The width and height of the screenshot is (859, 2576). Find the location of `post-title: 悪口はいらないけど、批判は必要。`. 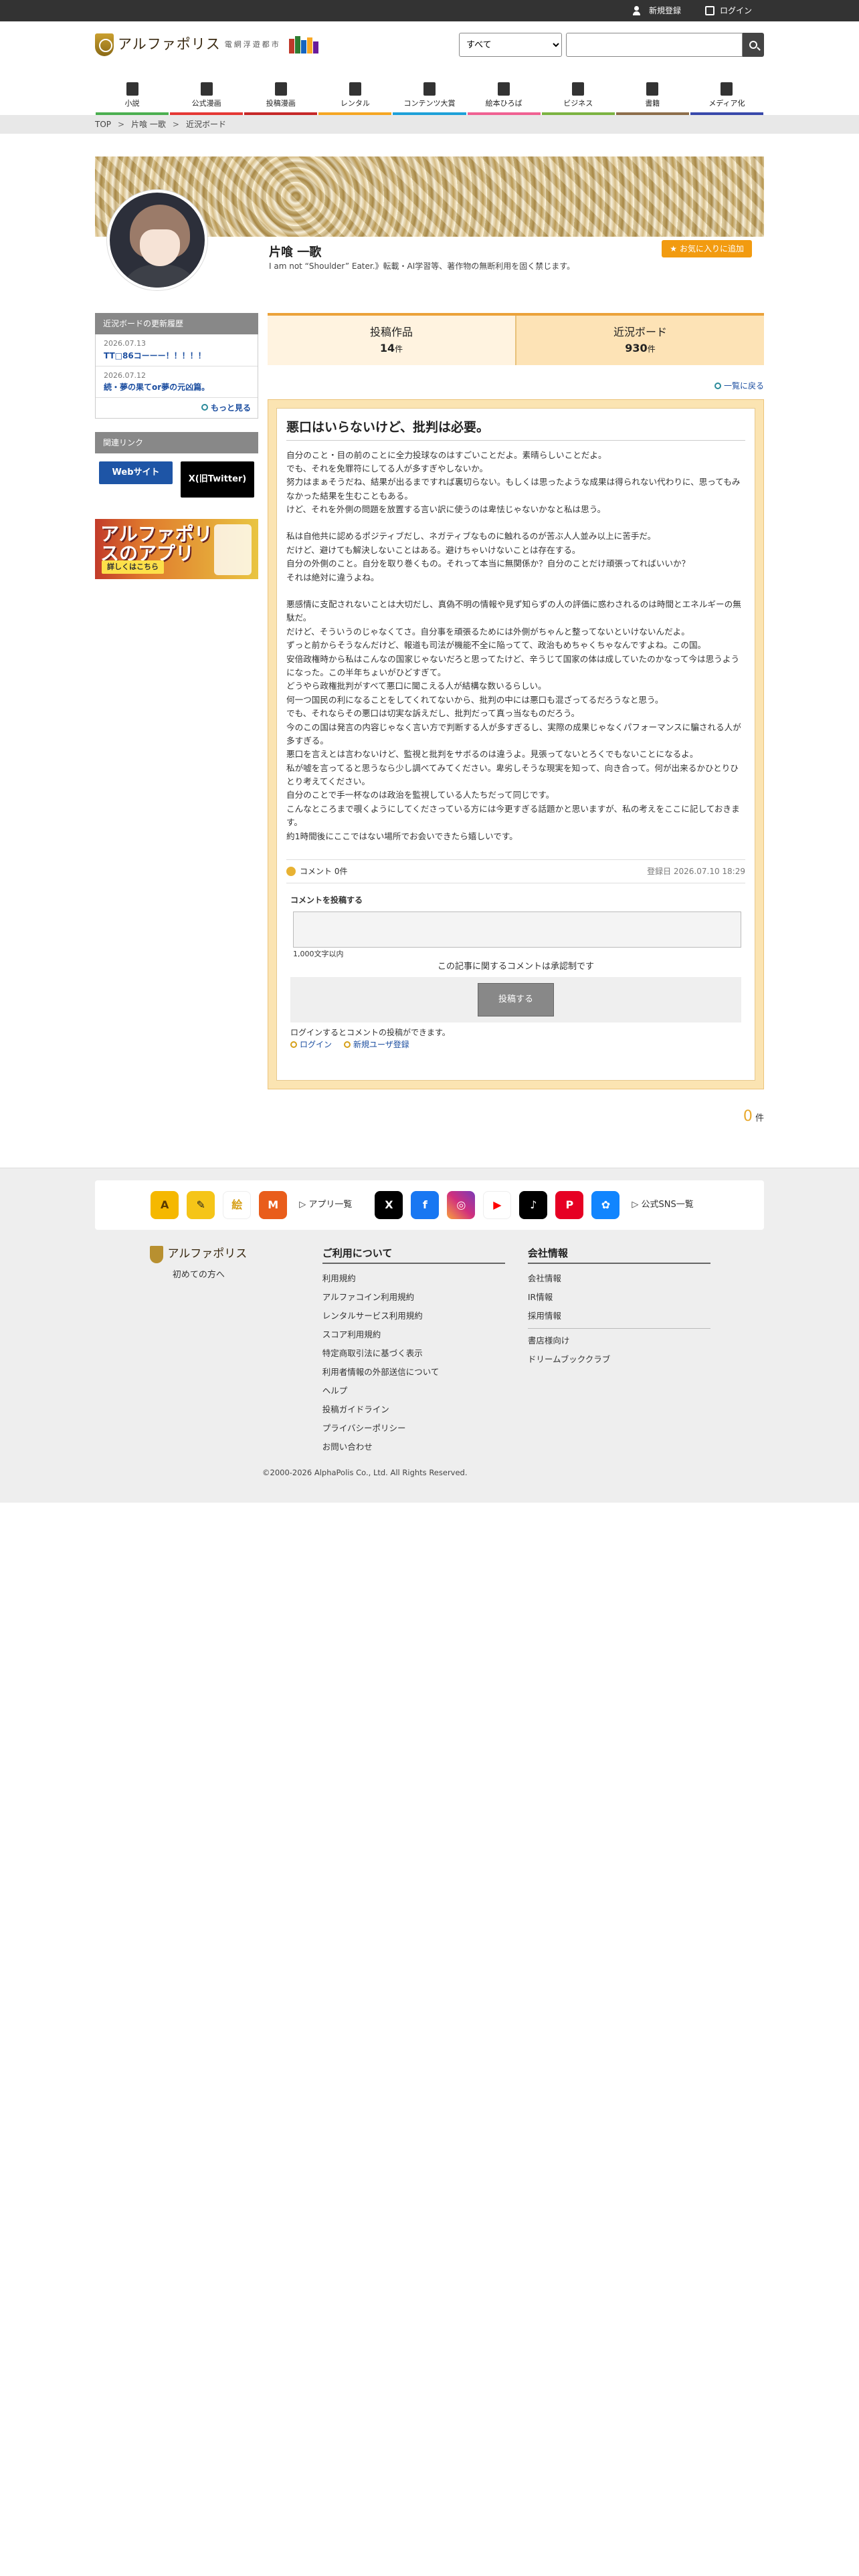

post-title: 悪口はいらないけど、批判は必要。 is located at coordinates (515, 429).